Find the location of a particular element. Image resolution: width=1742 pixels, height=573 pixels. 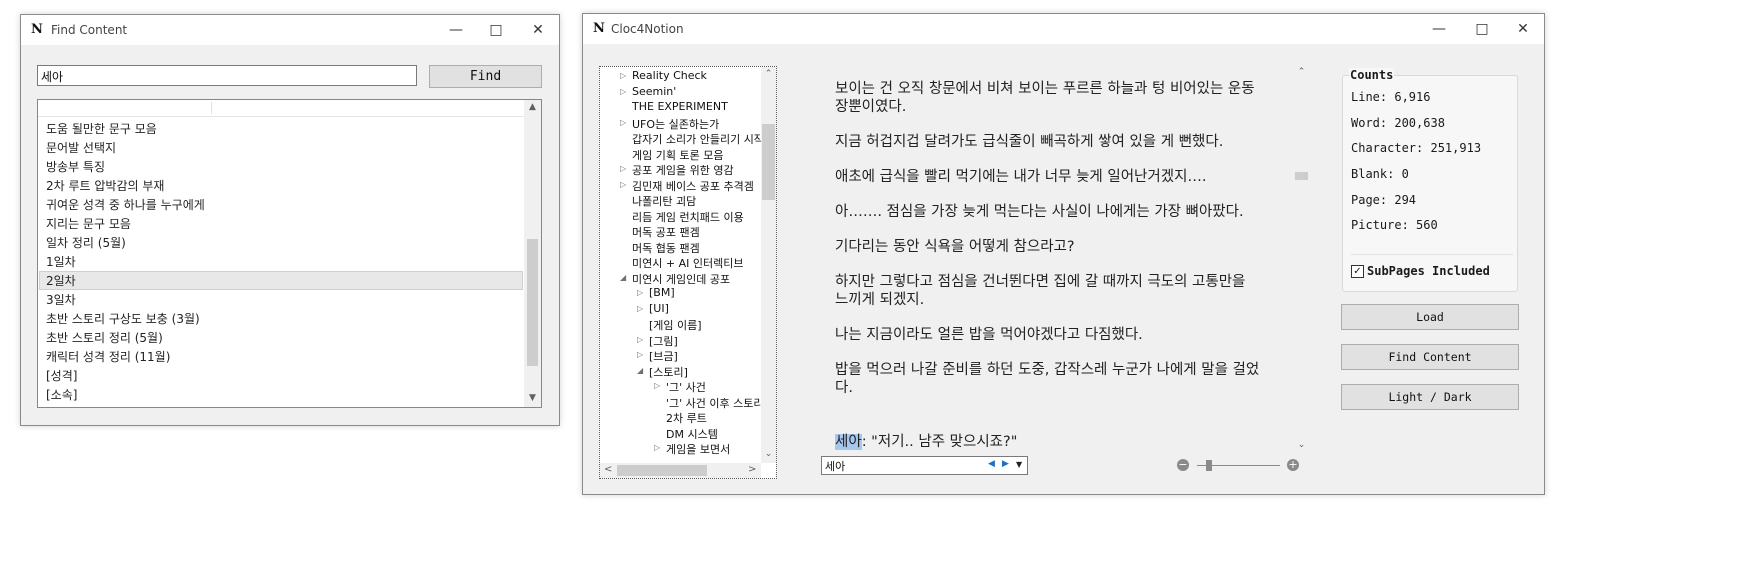

window-title: Cloc4Notion is located at coordinates (647, 29).